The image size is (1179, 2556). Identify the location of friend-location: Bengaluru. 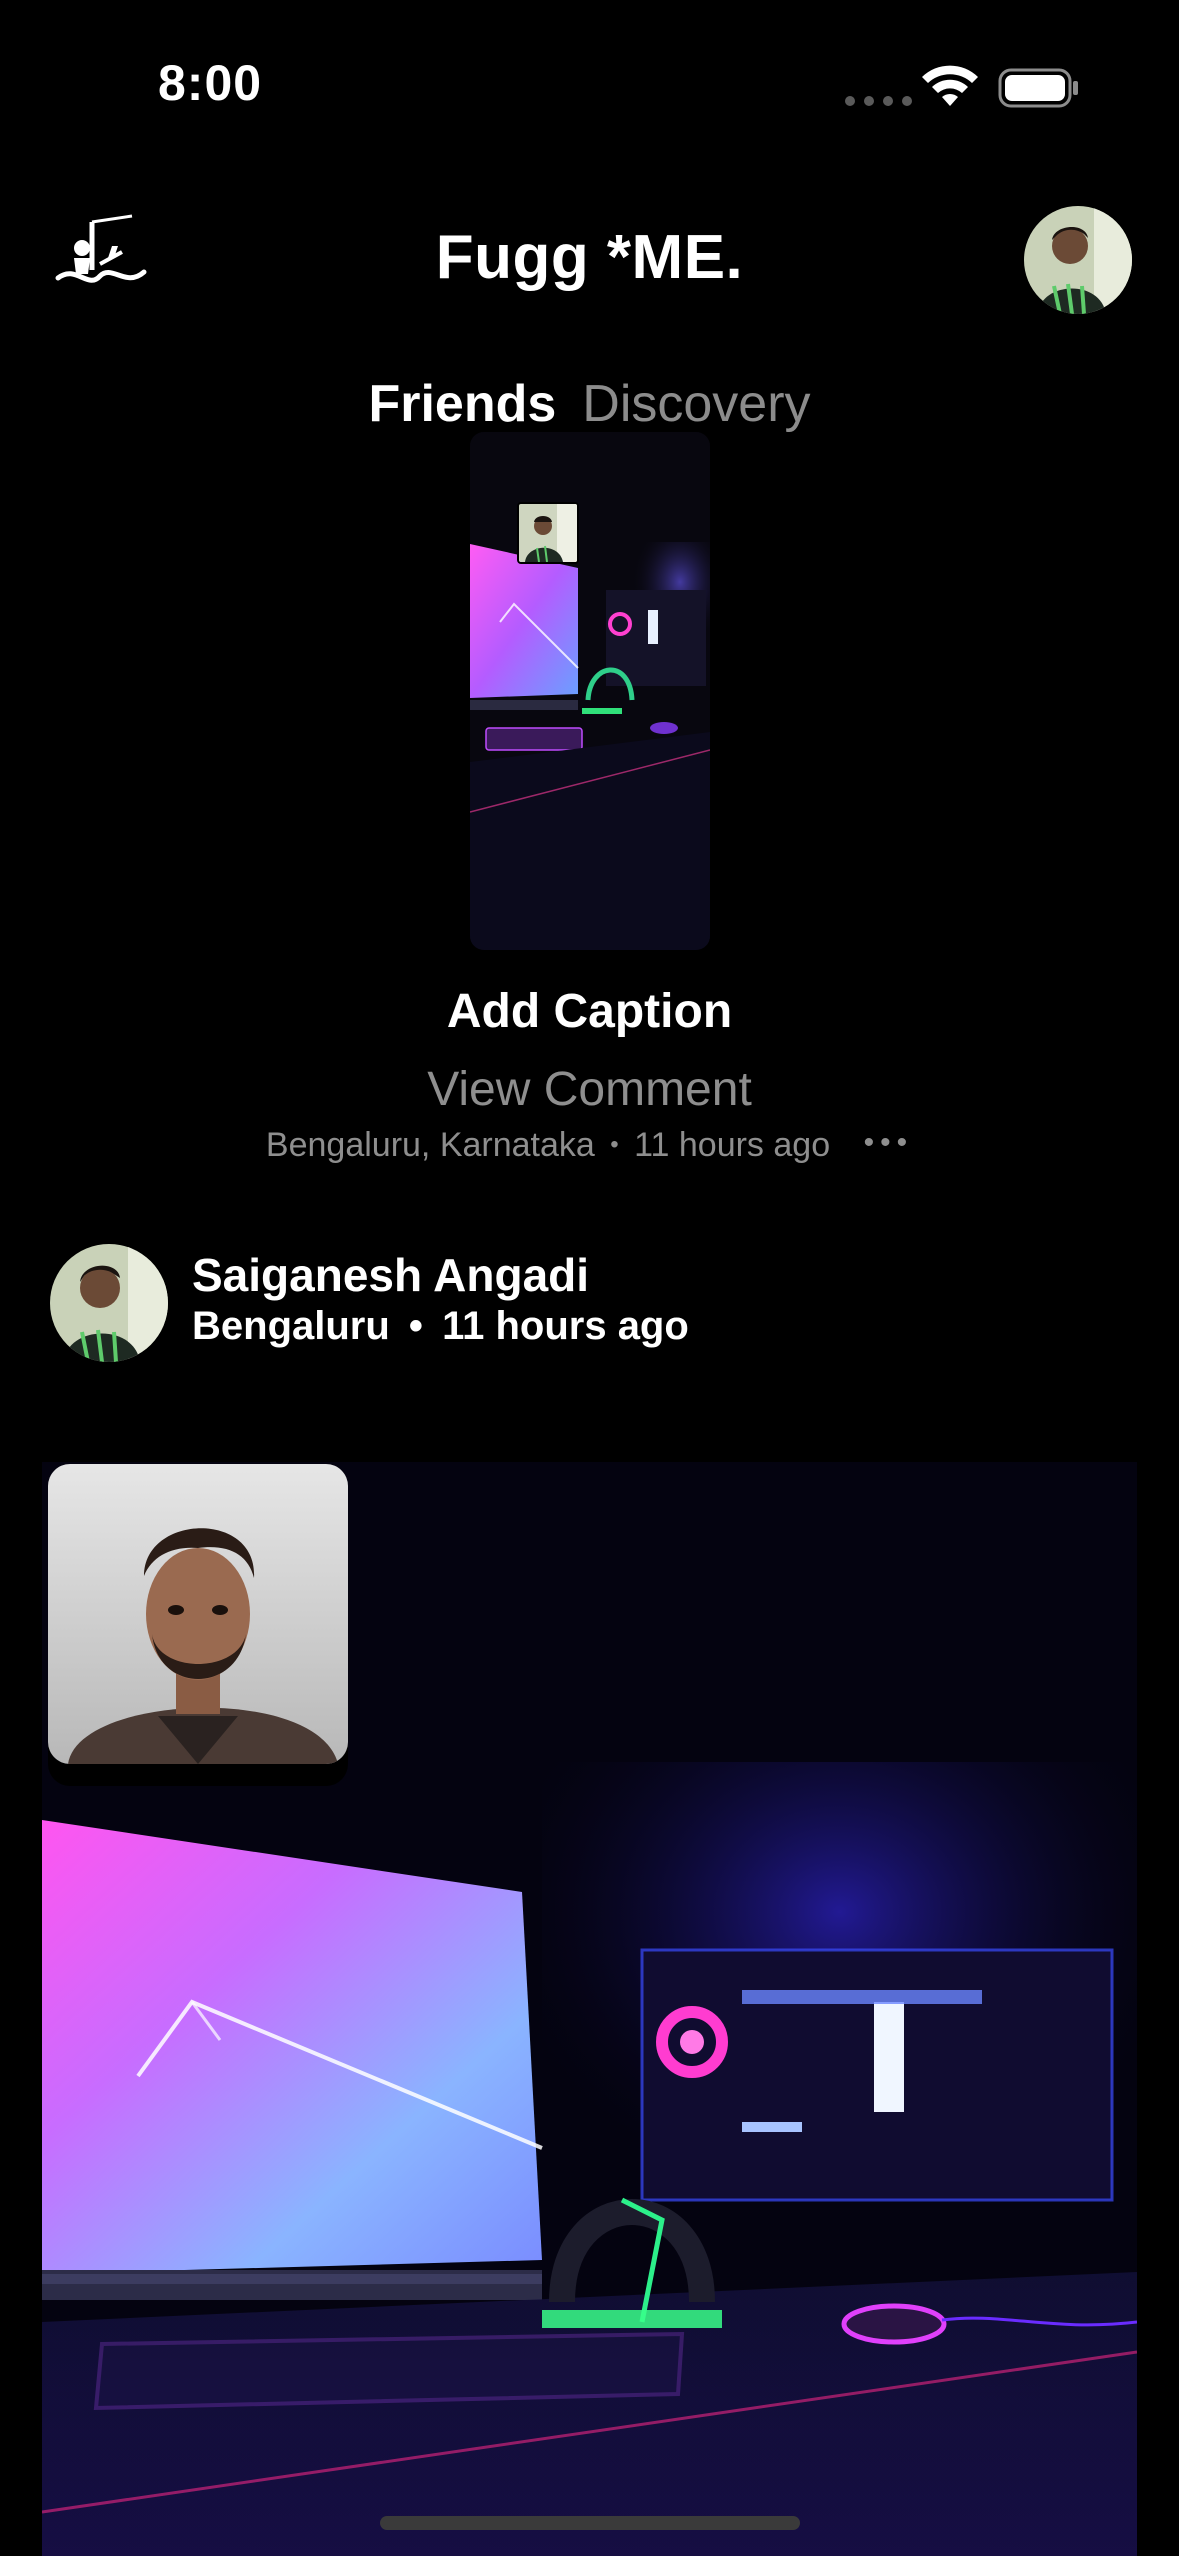
(291, 1326).